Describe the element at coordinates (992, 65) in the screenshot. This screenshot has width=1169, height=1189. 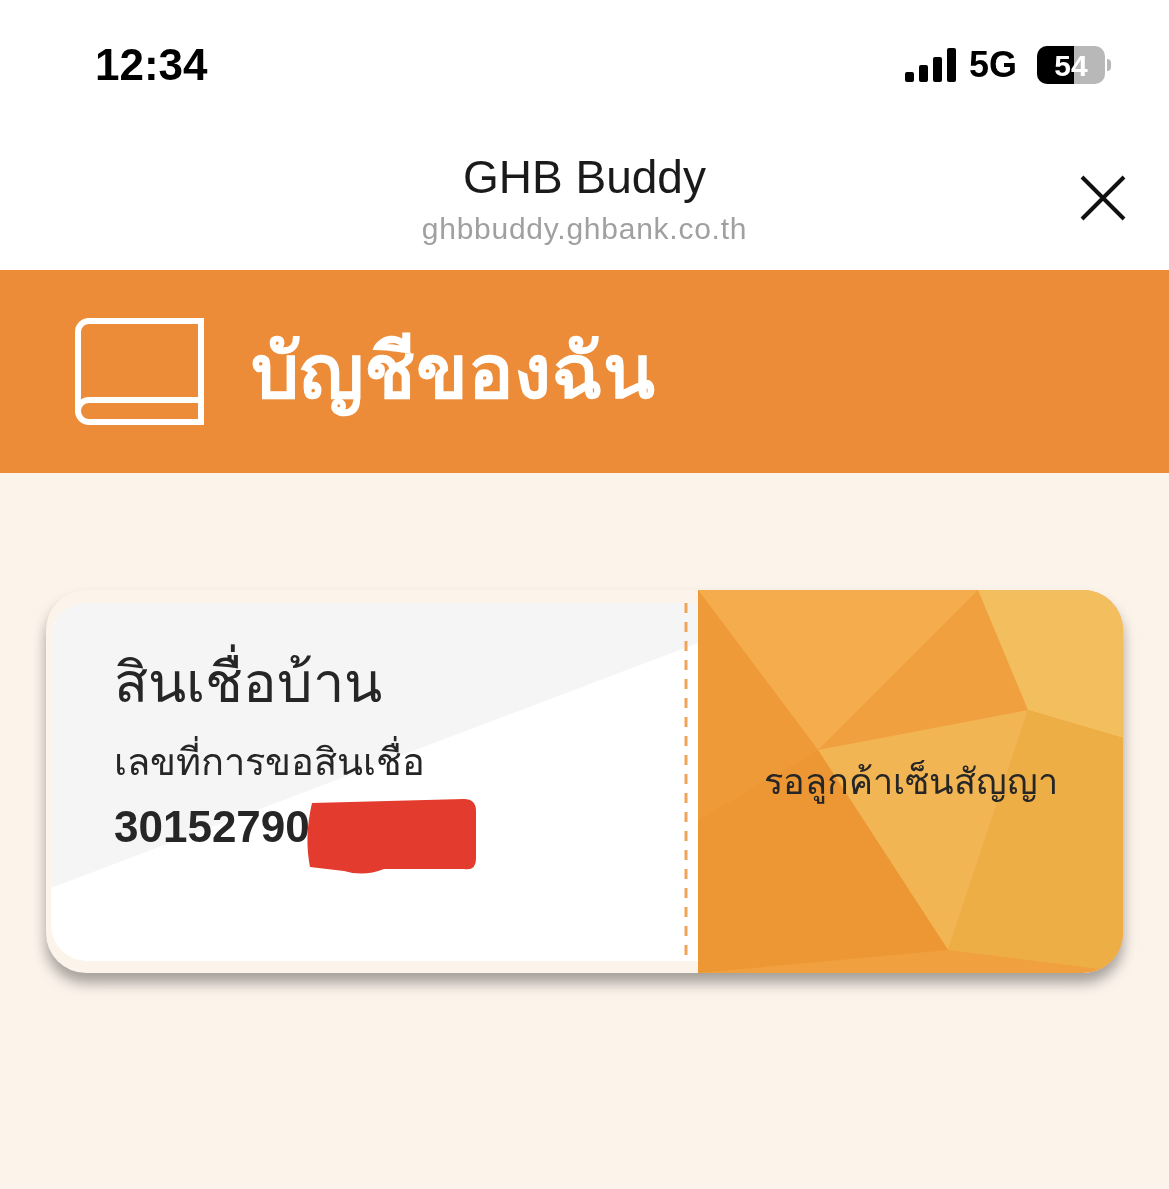
I see `network-label: 5G` at that location.